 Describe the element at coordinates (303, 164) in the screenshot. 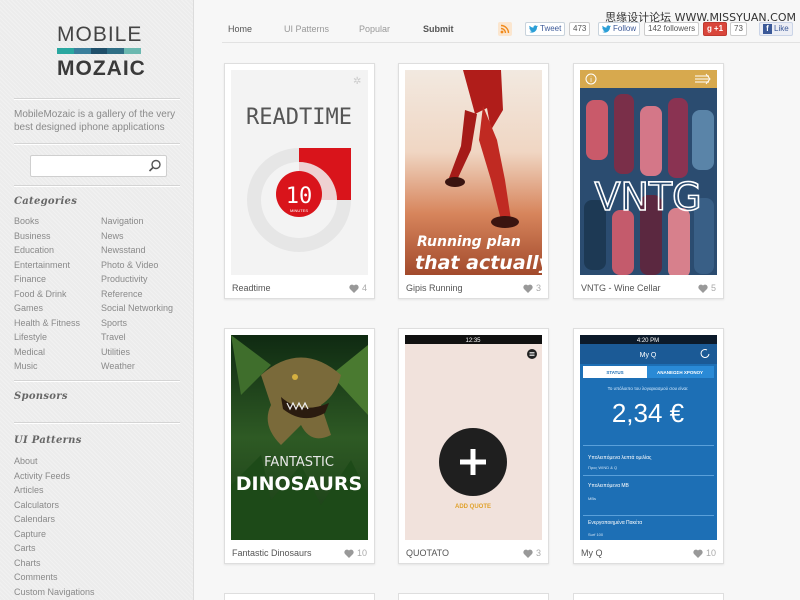

I see `readtime-screen: READTIME ✲ 10 MINUTES` at that location.